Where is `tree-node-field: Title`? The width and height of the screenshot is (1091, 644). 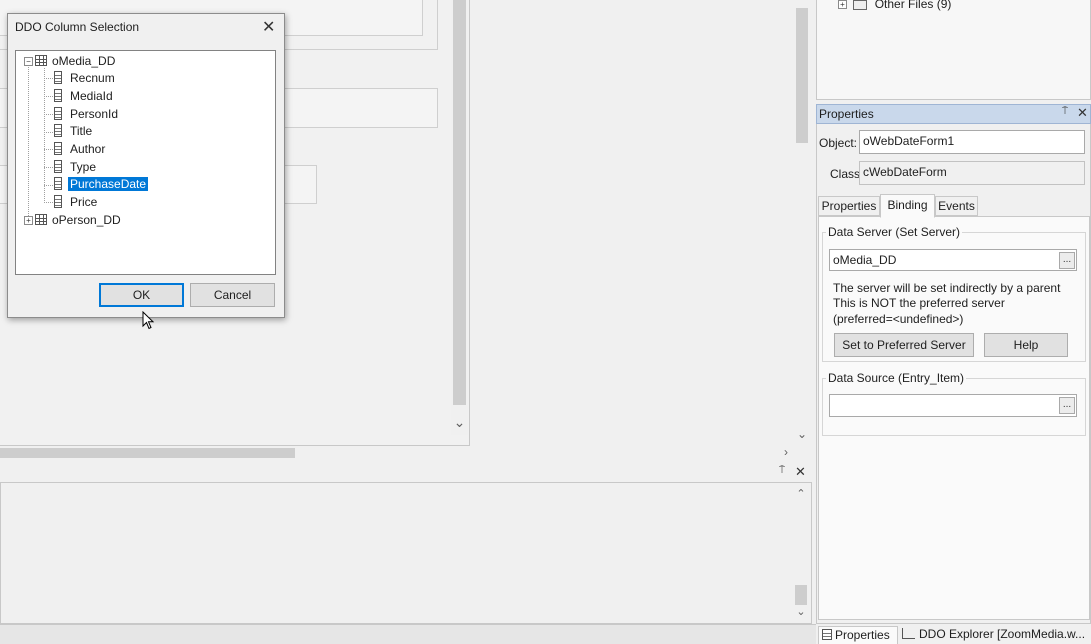
tree-node-field: Title is located at coordinates (73, 131).